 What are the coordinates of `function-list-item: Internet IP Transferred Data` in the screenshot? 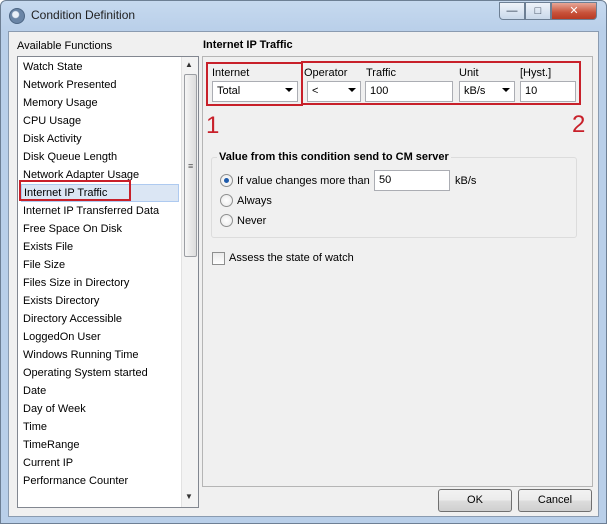 It's located at (100, 211).